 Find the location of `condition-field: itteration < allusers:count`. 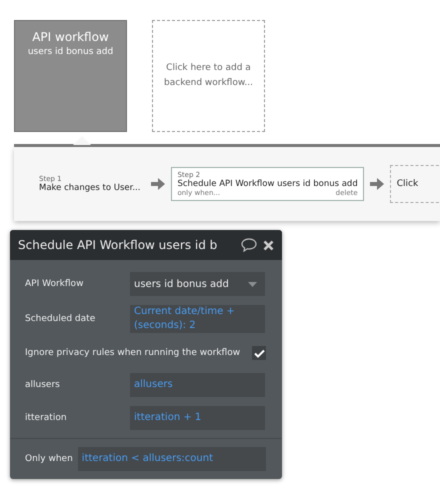

condition-field: itteration < allusers:count is located at coordinates (172, 459).